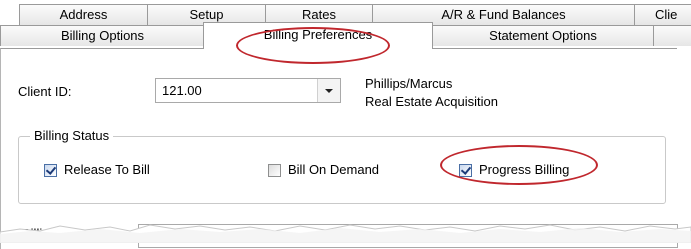 This screenshot has height=249, width=691. Describe the element at coordinates (182, 90) in the screenshot. I see `client-id-value: 121.00` at that location.